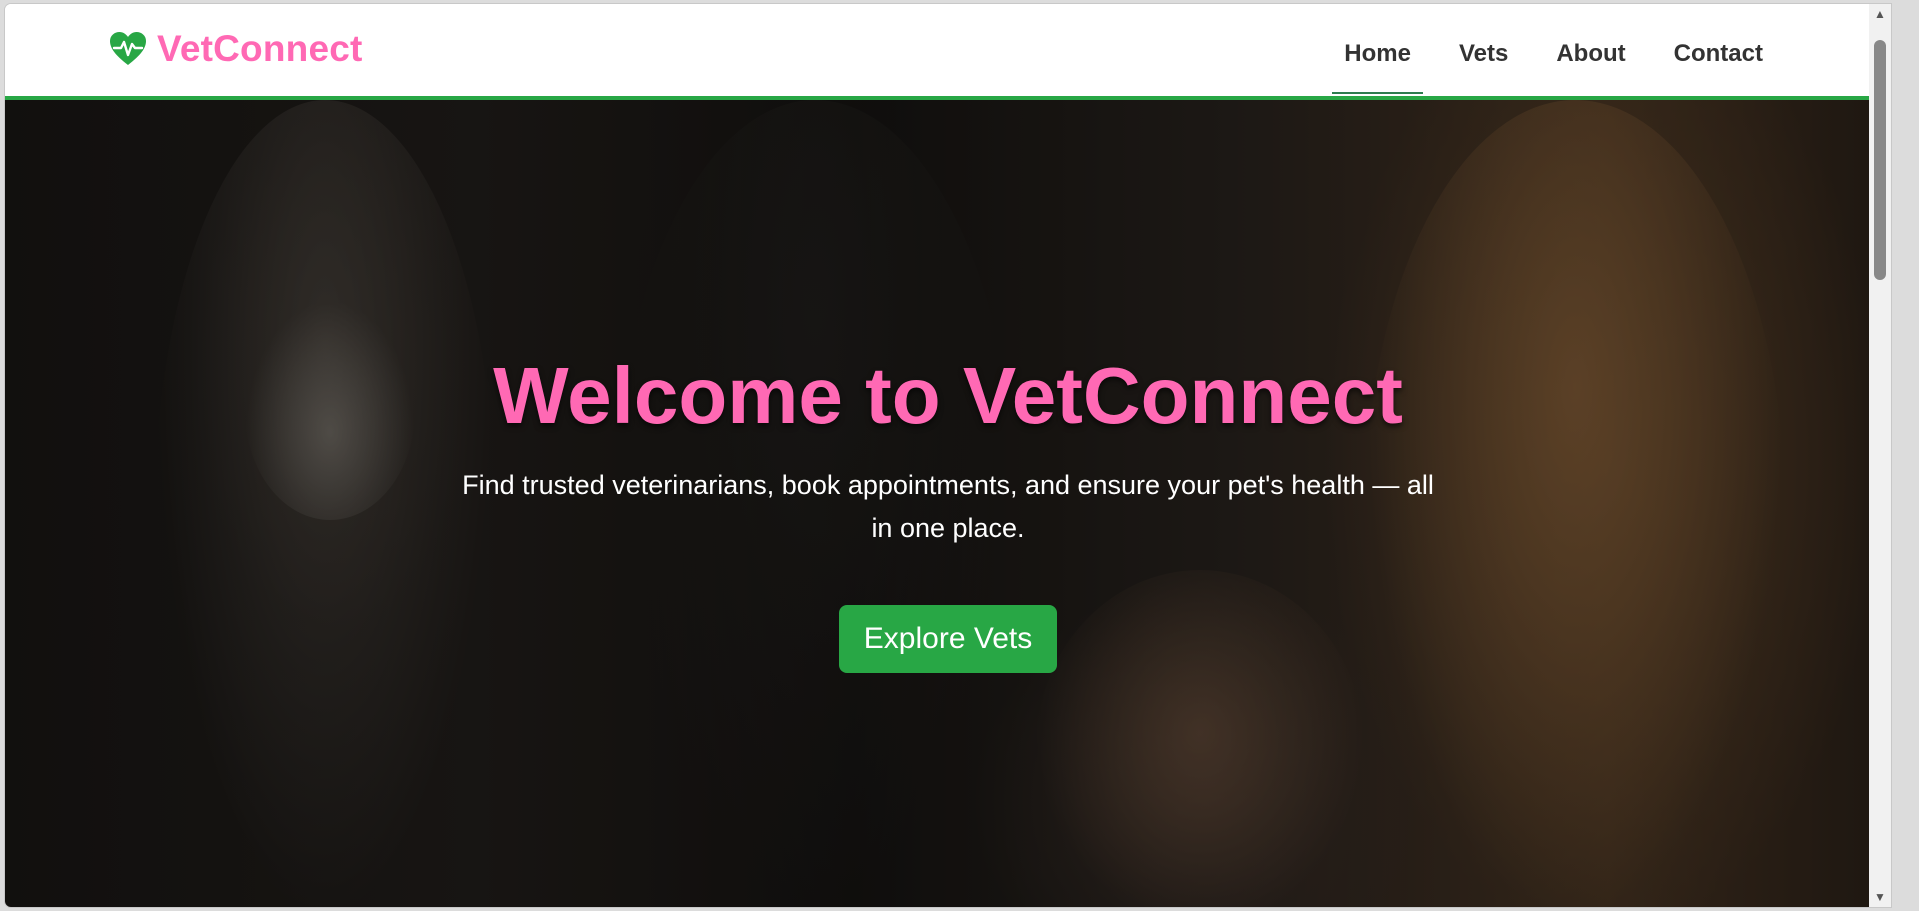 This screenshot has height=911, width=1919. I want to click on scroll-up-arrow-icon: ▲, so click(1880, 14).